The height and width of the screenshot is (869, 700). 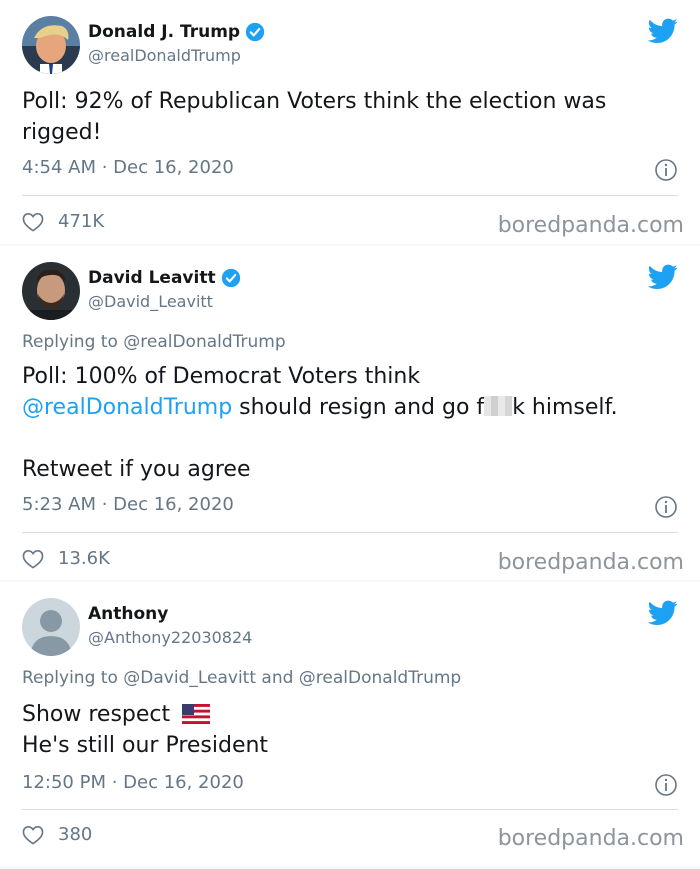 I want to click on like-button: 13.6K, so click(x=66, y=558).